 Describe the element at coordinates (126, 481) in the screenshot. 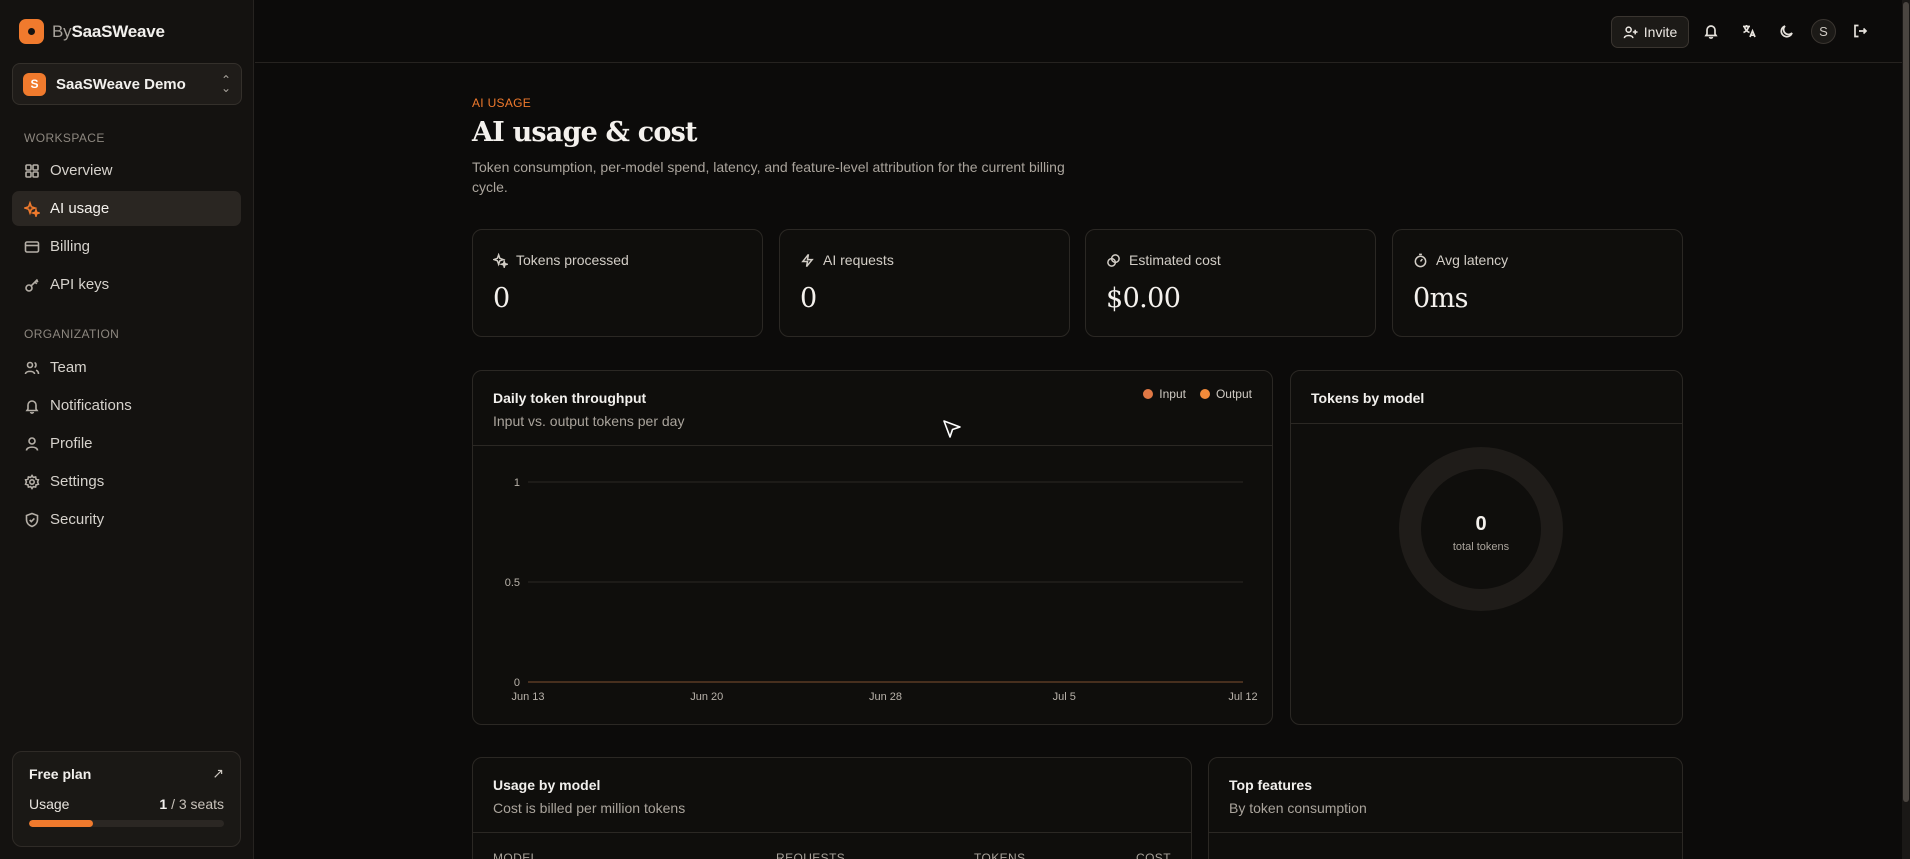

I see `sidebar-item-settings: Settings` at that location.